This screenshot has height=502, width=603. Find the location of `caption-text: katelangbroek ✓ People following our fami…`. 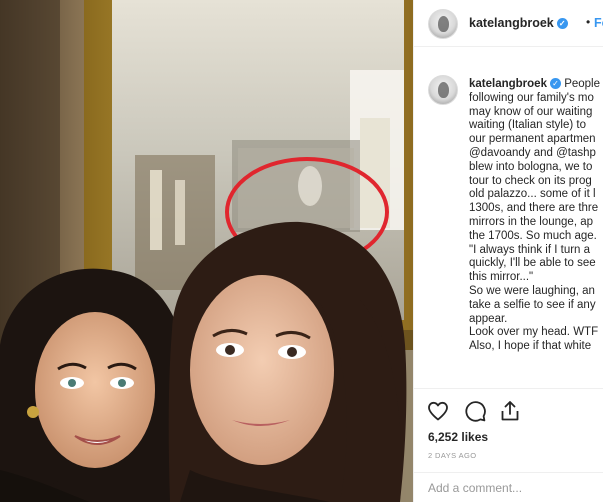

caption-text: katelangbroek ✓ People following our fami… is located at coordinates (536, 216).